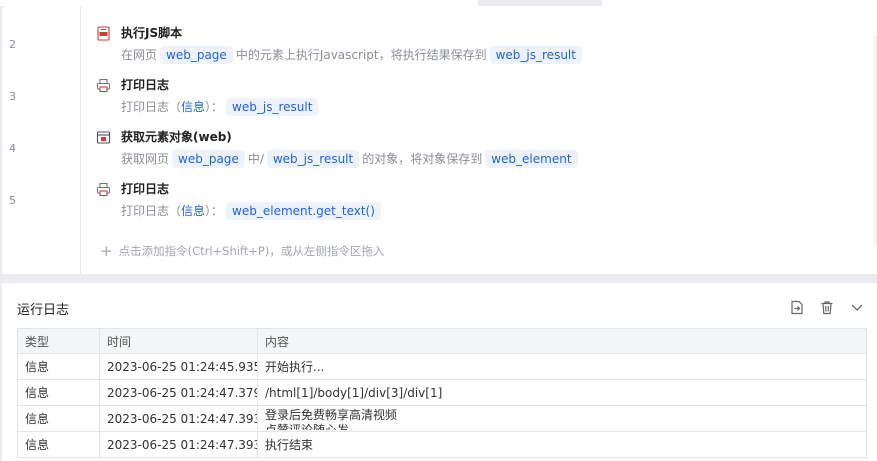 The image size is (877, 461). What do you see at coordinates (152, 33) in the screenshot?
I see `step-title: 执行JS脚本` at bounding box center [152, 33].